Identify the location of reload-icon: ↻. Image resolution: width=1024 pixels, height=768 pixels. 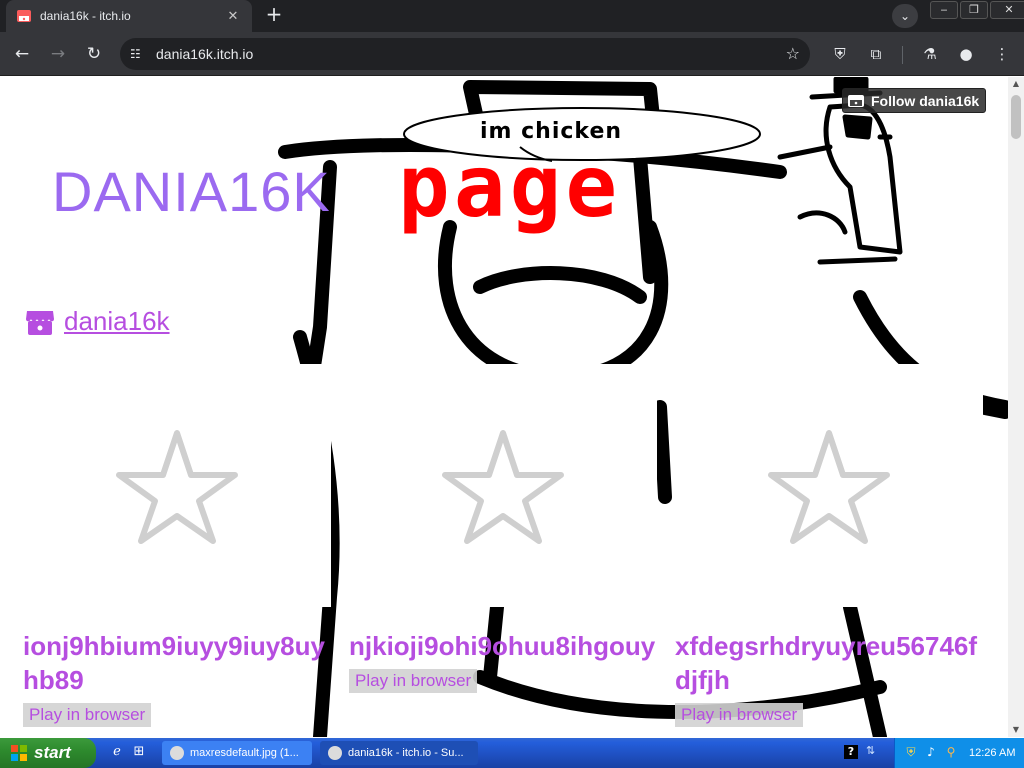
(94, 54).